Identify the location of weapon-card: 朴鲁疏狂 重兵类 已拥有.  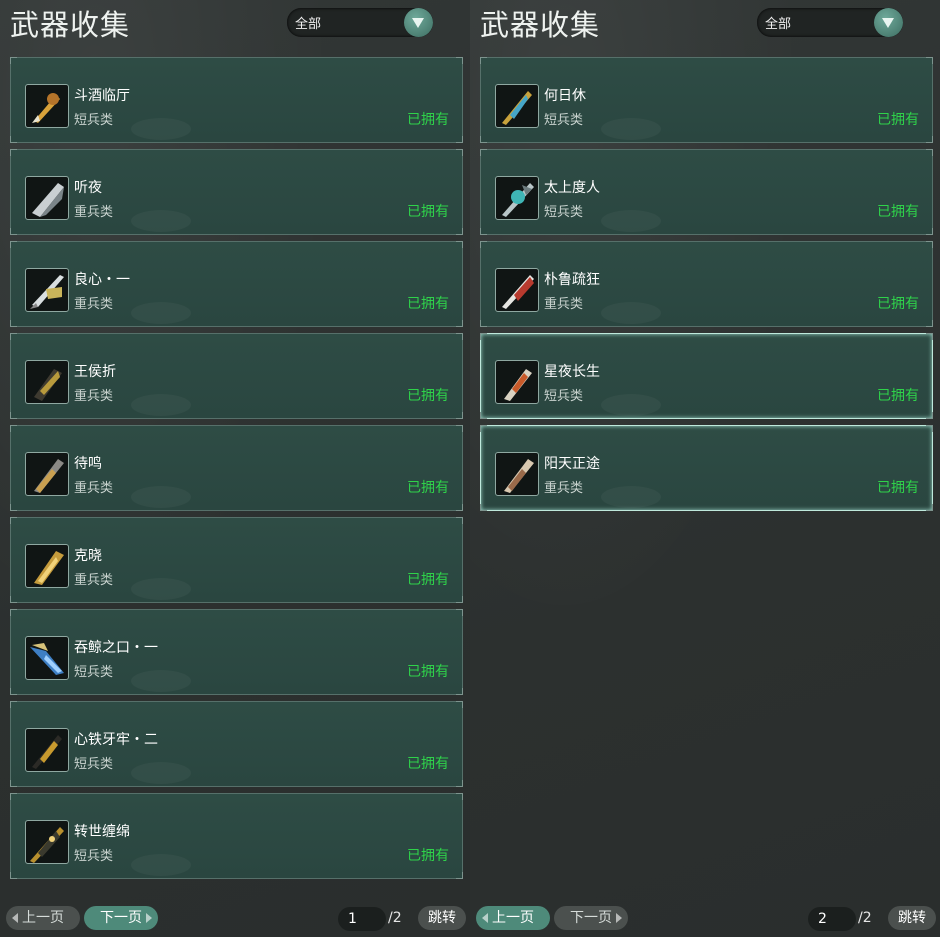
(706, 284).